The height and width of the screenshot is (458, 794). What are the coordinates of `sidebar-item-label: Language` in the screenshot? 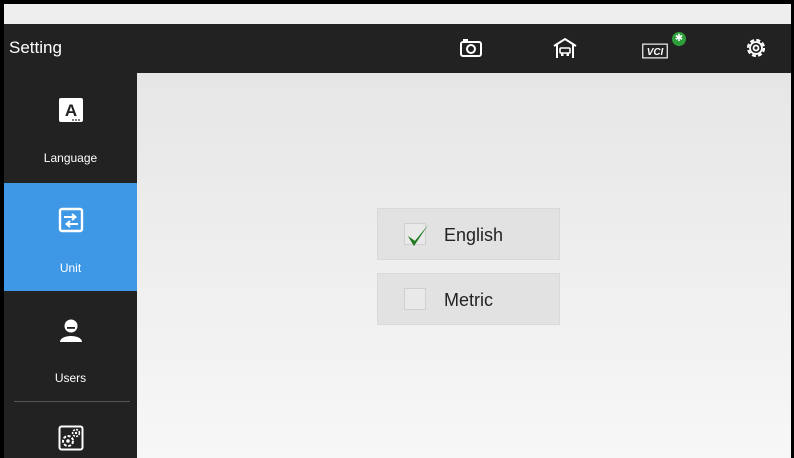 It's located at (70, 158).